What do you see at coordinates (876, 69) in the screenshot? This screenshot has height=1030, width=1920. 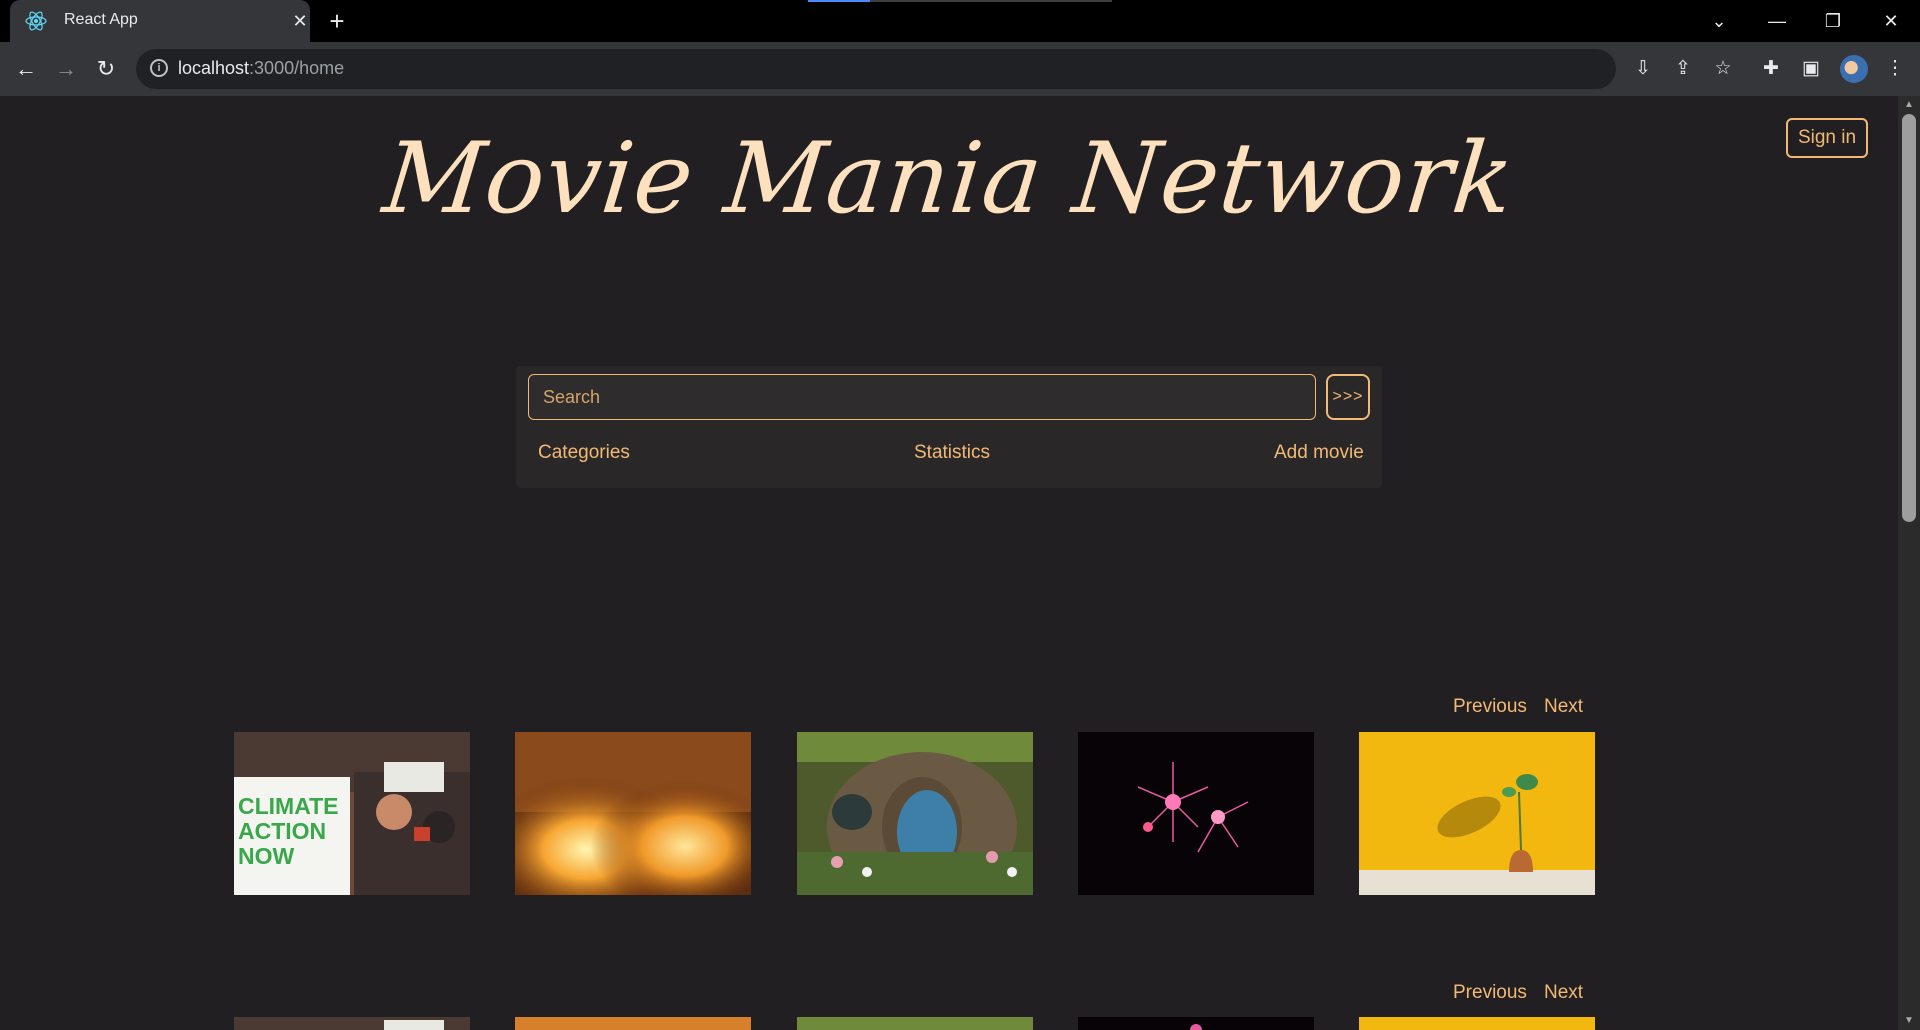 I see `address-bar: i localhost:3000/home` at bounding box center [876, 69].